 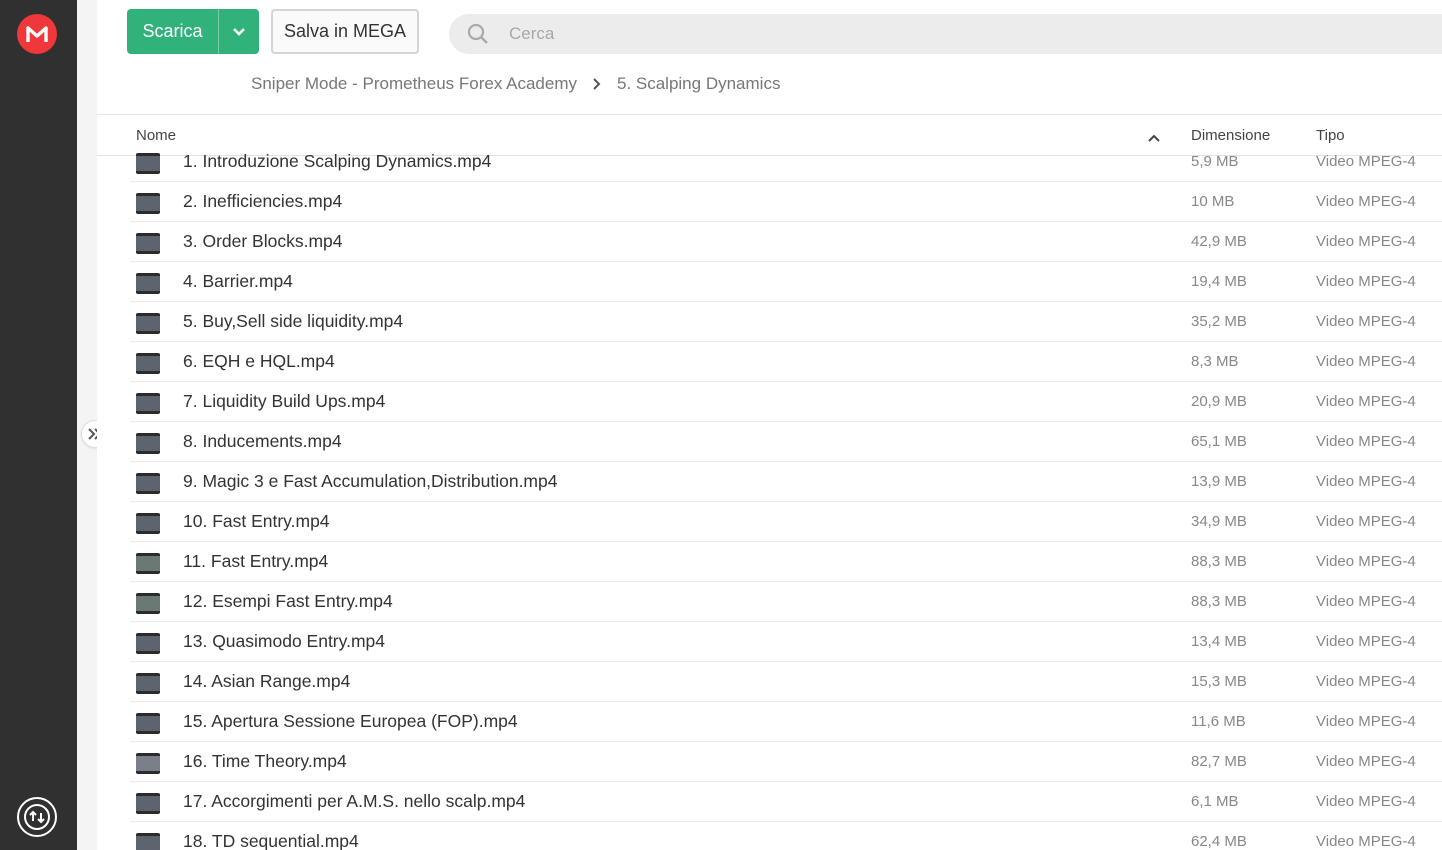 I want to click on file-size: 15,3 MB, so click(x=1219, y=681).